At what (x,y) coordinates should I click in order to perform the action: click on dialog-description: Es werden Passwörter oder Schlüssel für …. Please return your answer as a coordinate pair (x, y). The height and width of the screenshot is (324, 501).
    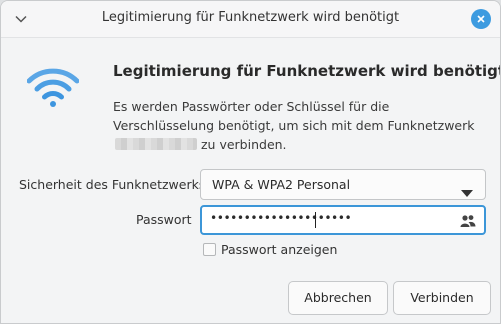
    Looking at the image, I should click on (298, 125).